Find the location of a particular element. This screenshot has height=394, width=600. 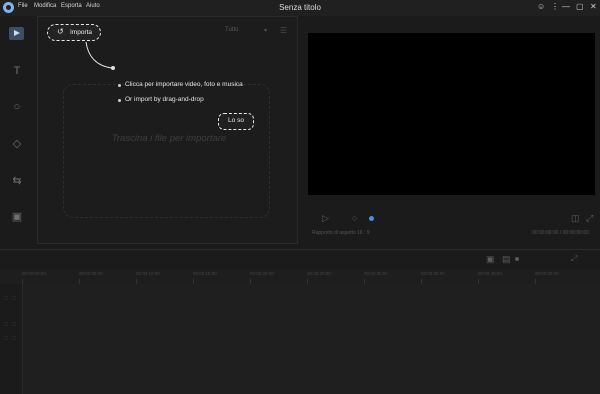

minimize-icon: — is located at coordinates (566, 7).